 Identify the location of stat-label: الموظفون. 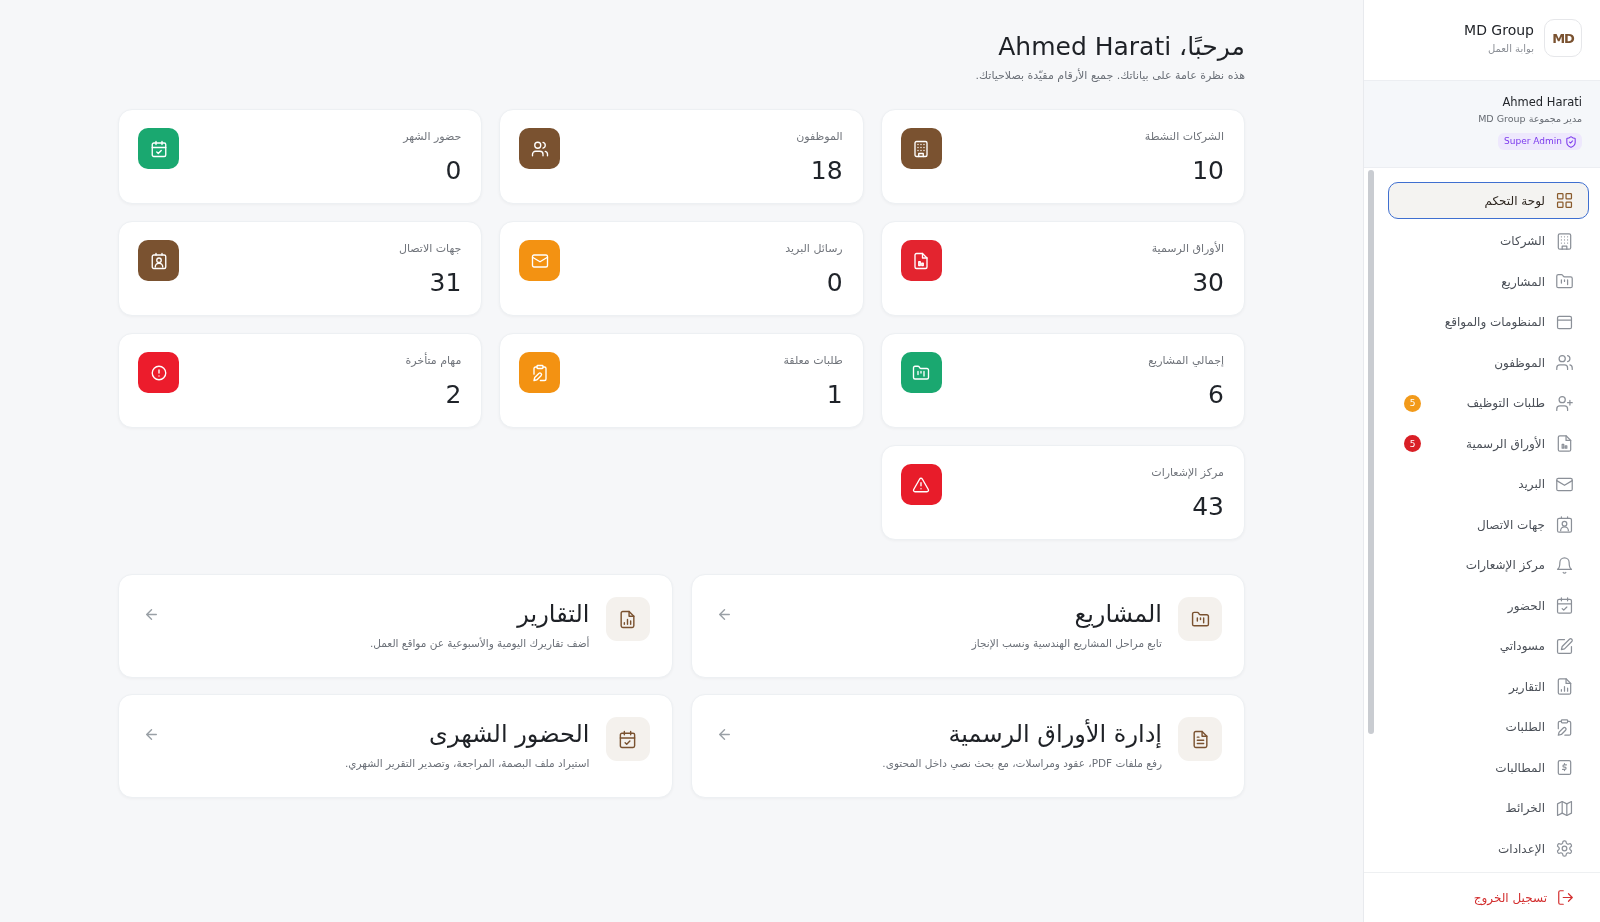
(819, 137).